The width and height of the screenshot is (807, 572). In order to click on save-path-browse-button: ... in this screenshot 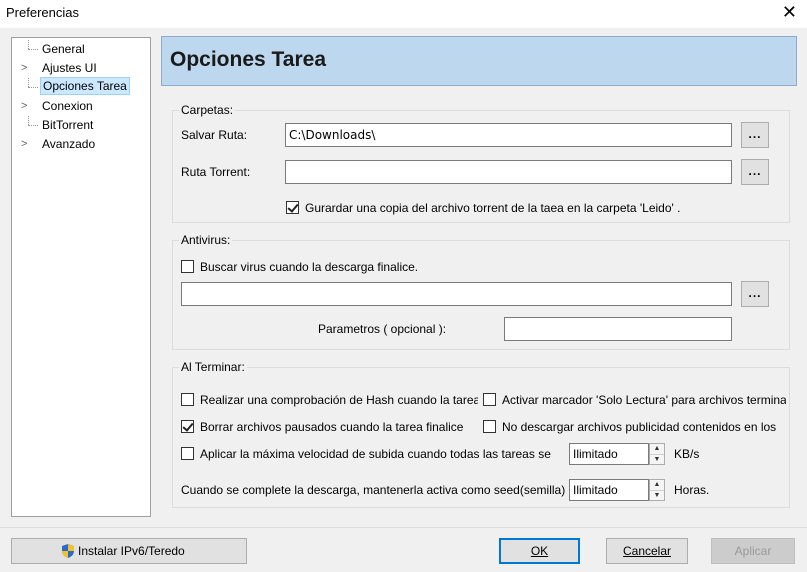, I will do `click(755, 135)`.